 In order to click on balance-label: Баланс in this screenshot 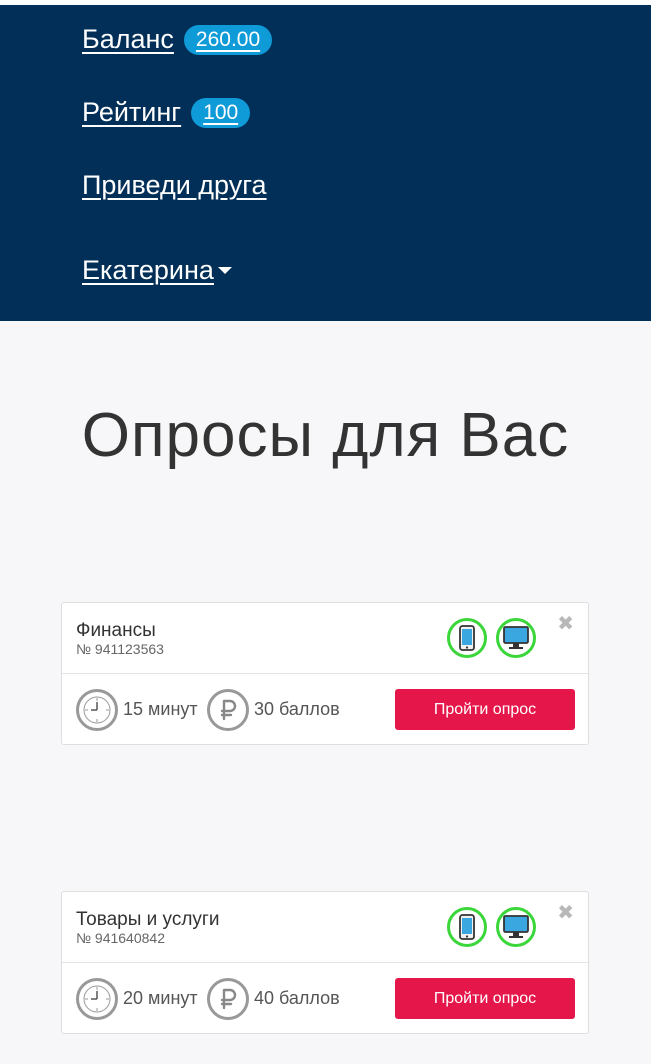, I will do `click(128, 39)`.